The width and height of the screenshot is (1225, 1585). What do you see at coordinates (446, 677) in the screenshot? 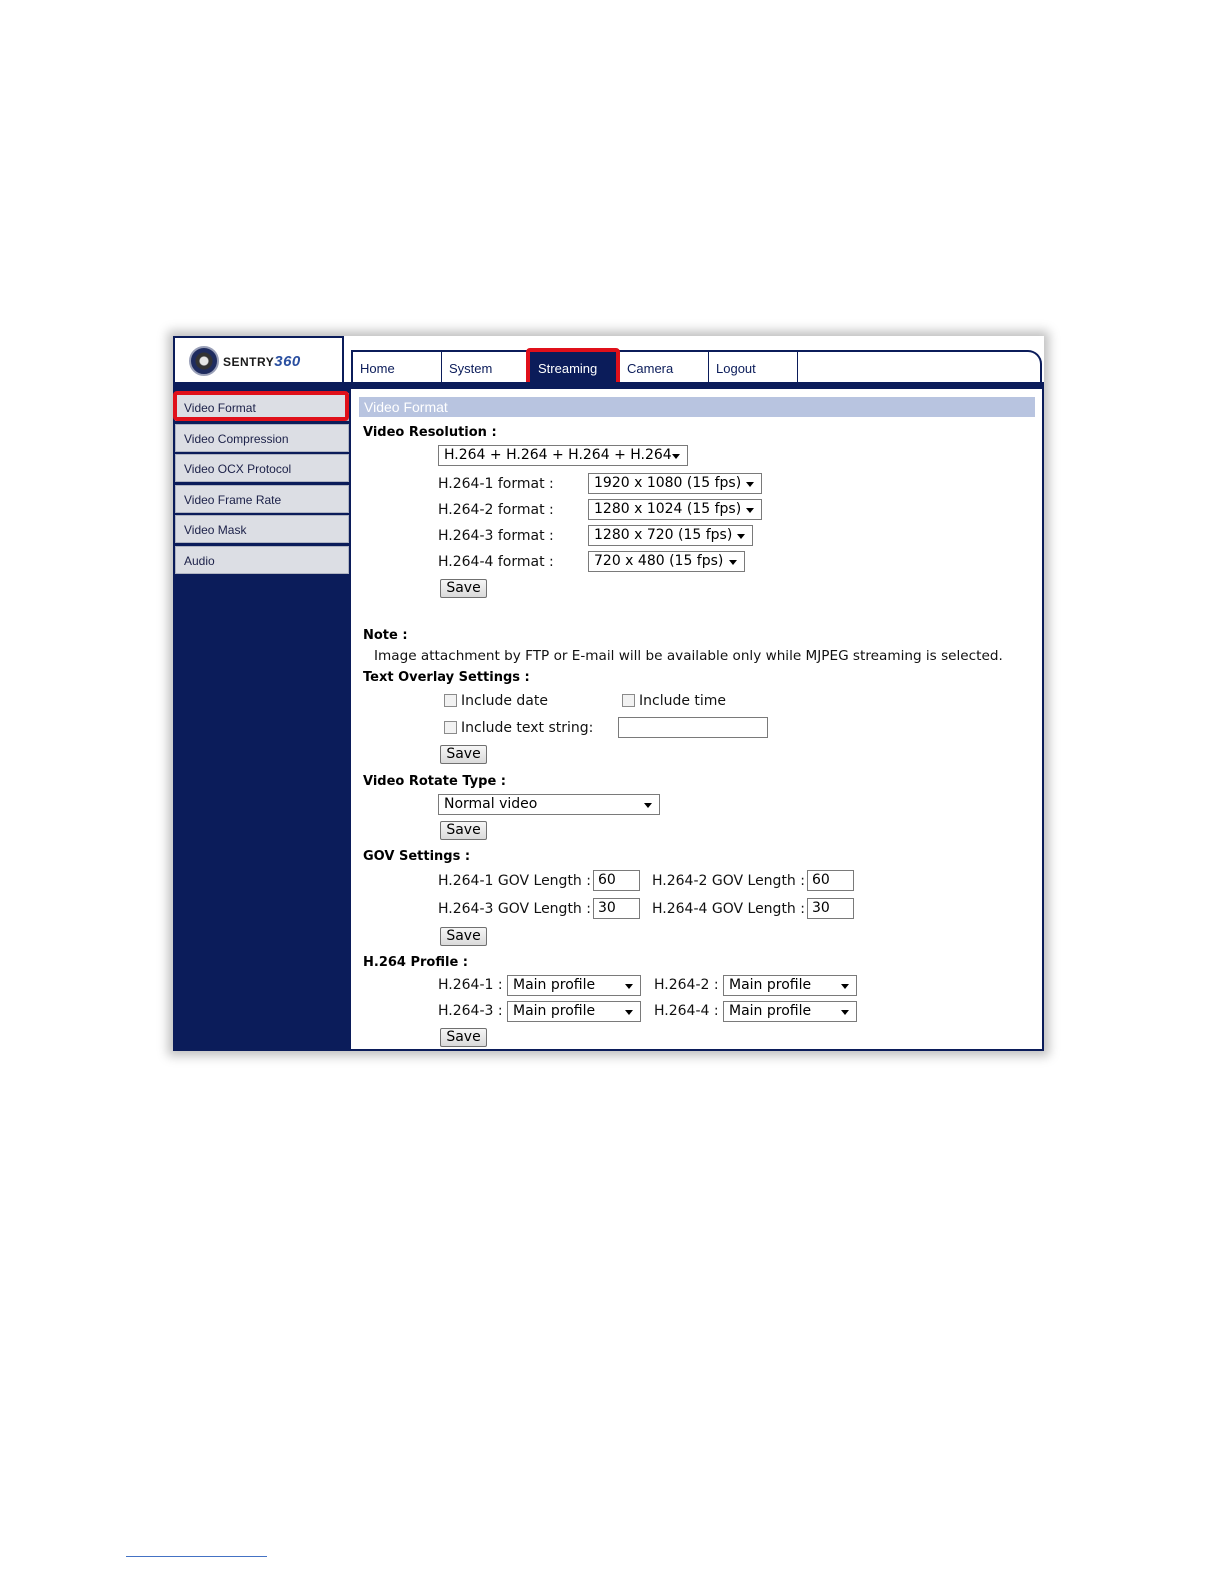
I see `text-overlay-heading: Text Overlay Settings :` at bounding box center [446, 677].